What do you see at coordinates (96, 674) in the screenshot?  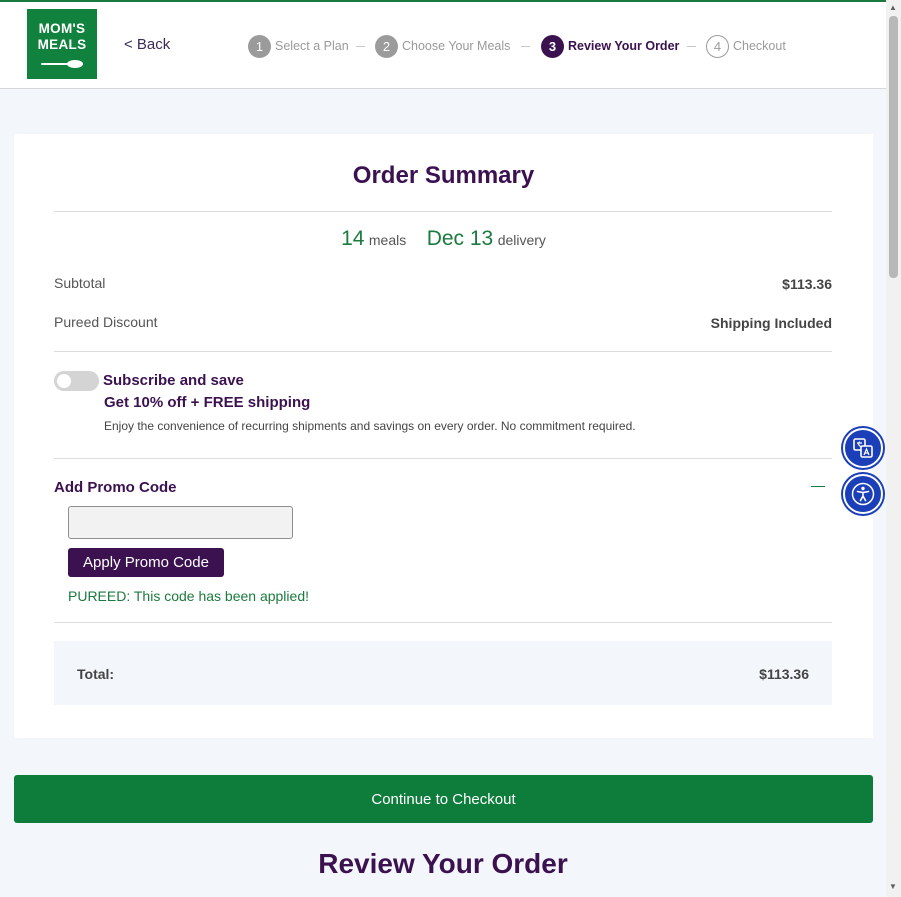 I see `total-label: Total:` at bounding box center [96, 674].